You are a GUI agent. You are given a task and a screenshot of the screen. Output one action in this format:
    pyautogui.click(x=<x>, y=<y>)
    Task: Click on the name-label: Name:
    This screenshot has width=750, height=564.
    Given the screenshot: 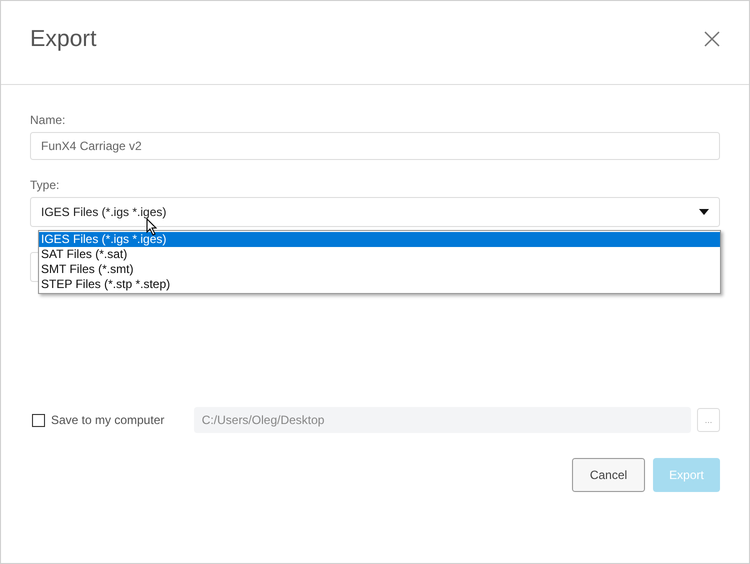 What is the action you would take?
    pyautogui.click(x=48, y=120)
    